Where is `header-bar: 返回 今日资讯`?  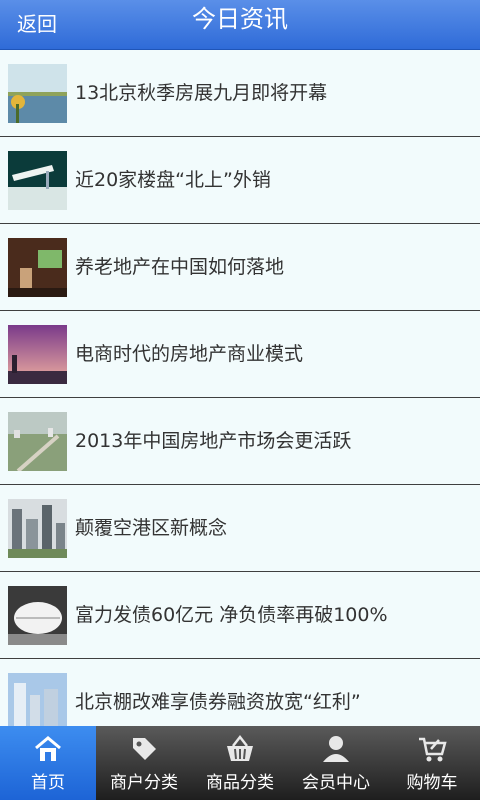 header-bar: 返回 今日资讯 is located at coordinates (240, 25).